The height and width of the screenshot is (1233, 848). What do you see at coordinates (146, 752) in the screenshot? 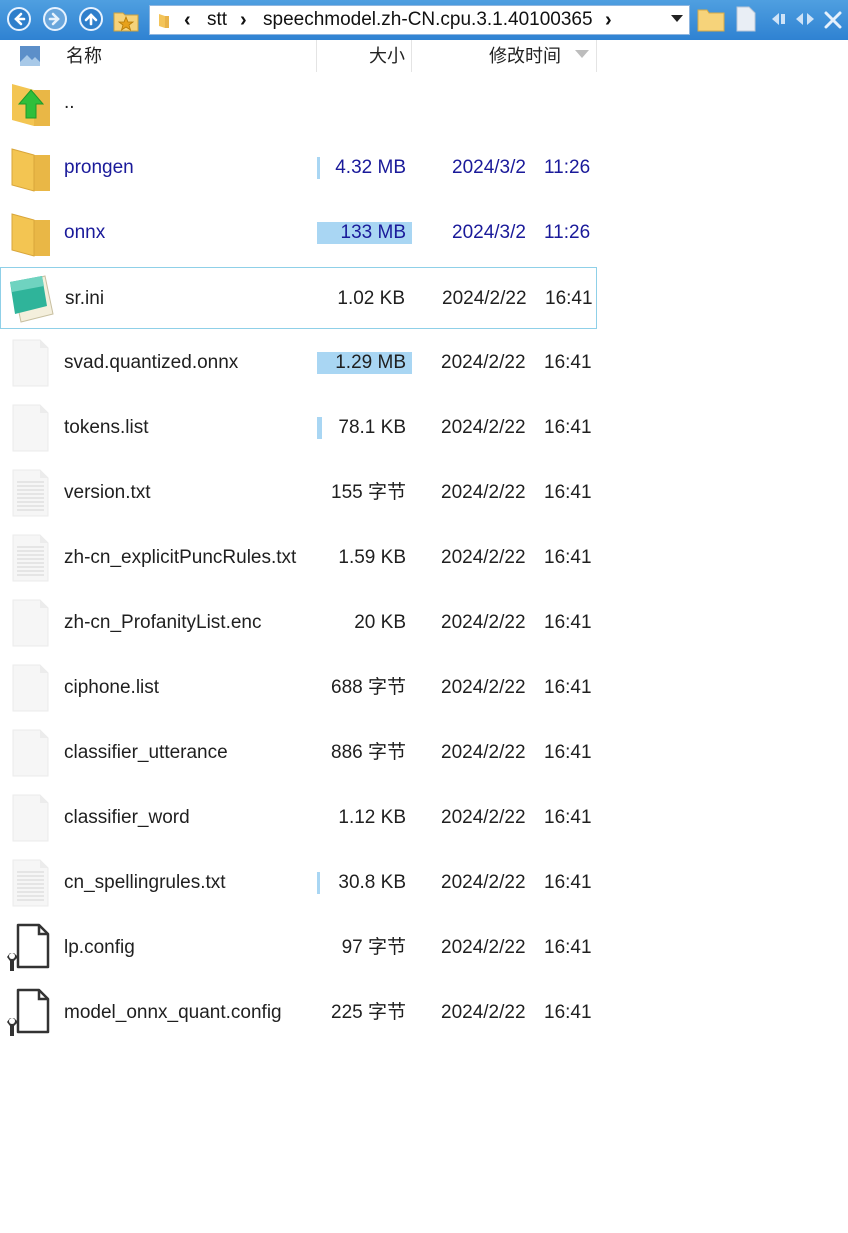
I see `file-name: classifier_utterance` at bounding box center [146, 752].